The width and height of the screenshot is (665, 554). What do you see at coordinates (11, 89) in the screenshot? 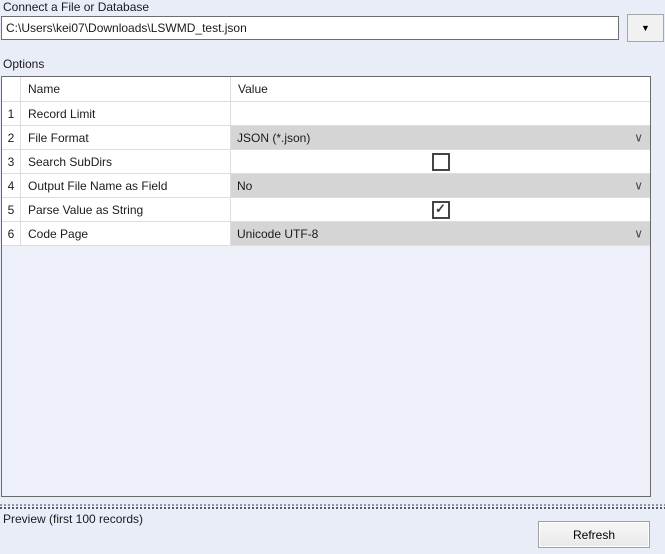
I see `header-row-number-cell` at bounding box center [11, 89].